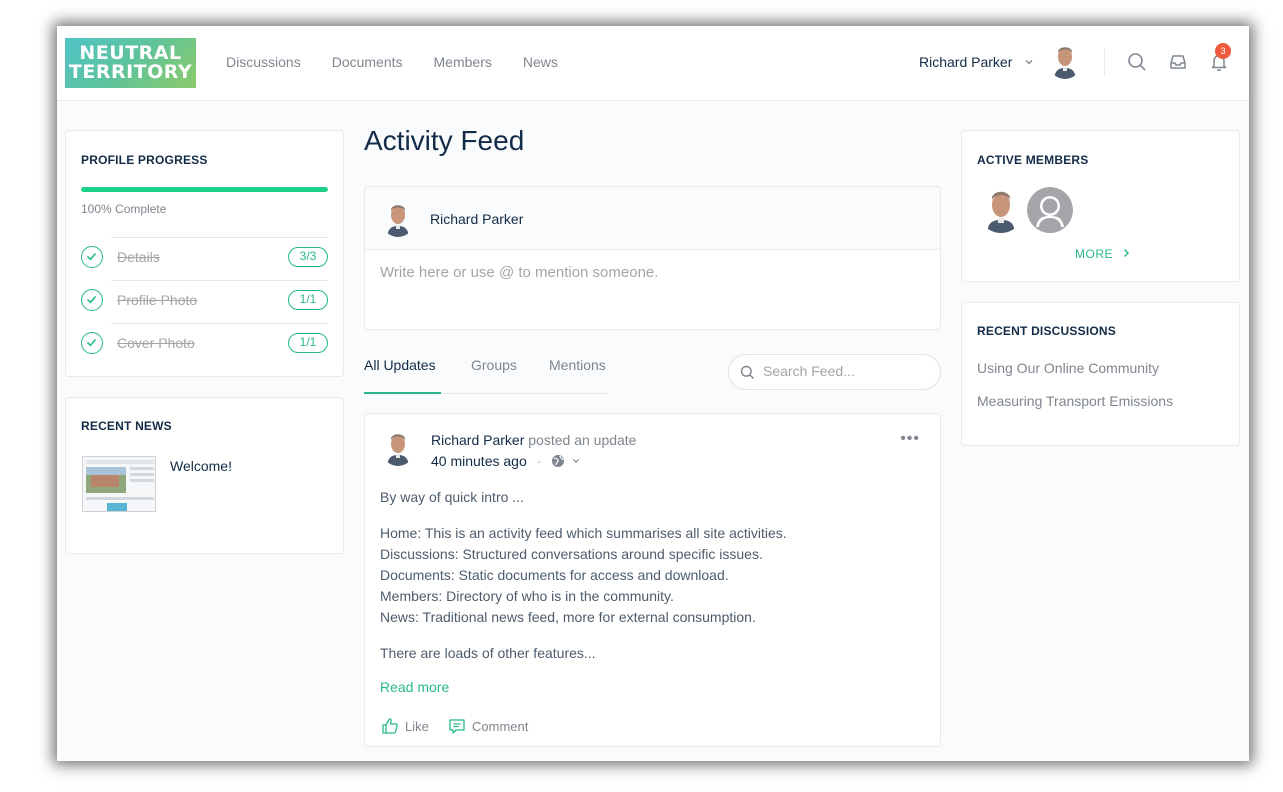  I want to click on like-button: Like, so click(405, 726).